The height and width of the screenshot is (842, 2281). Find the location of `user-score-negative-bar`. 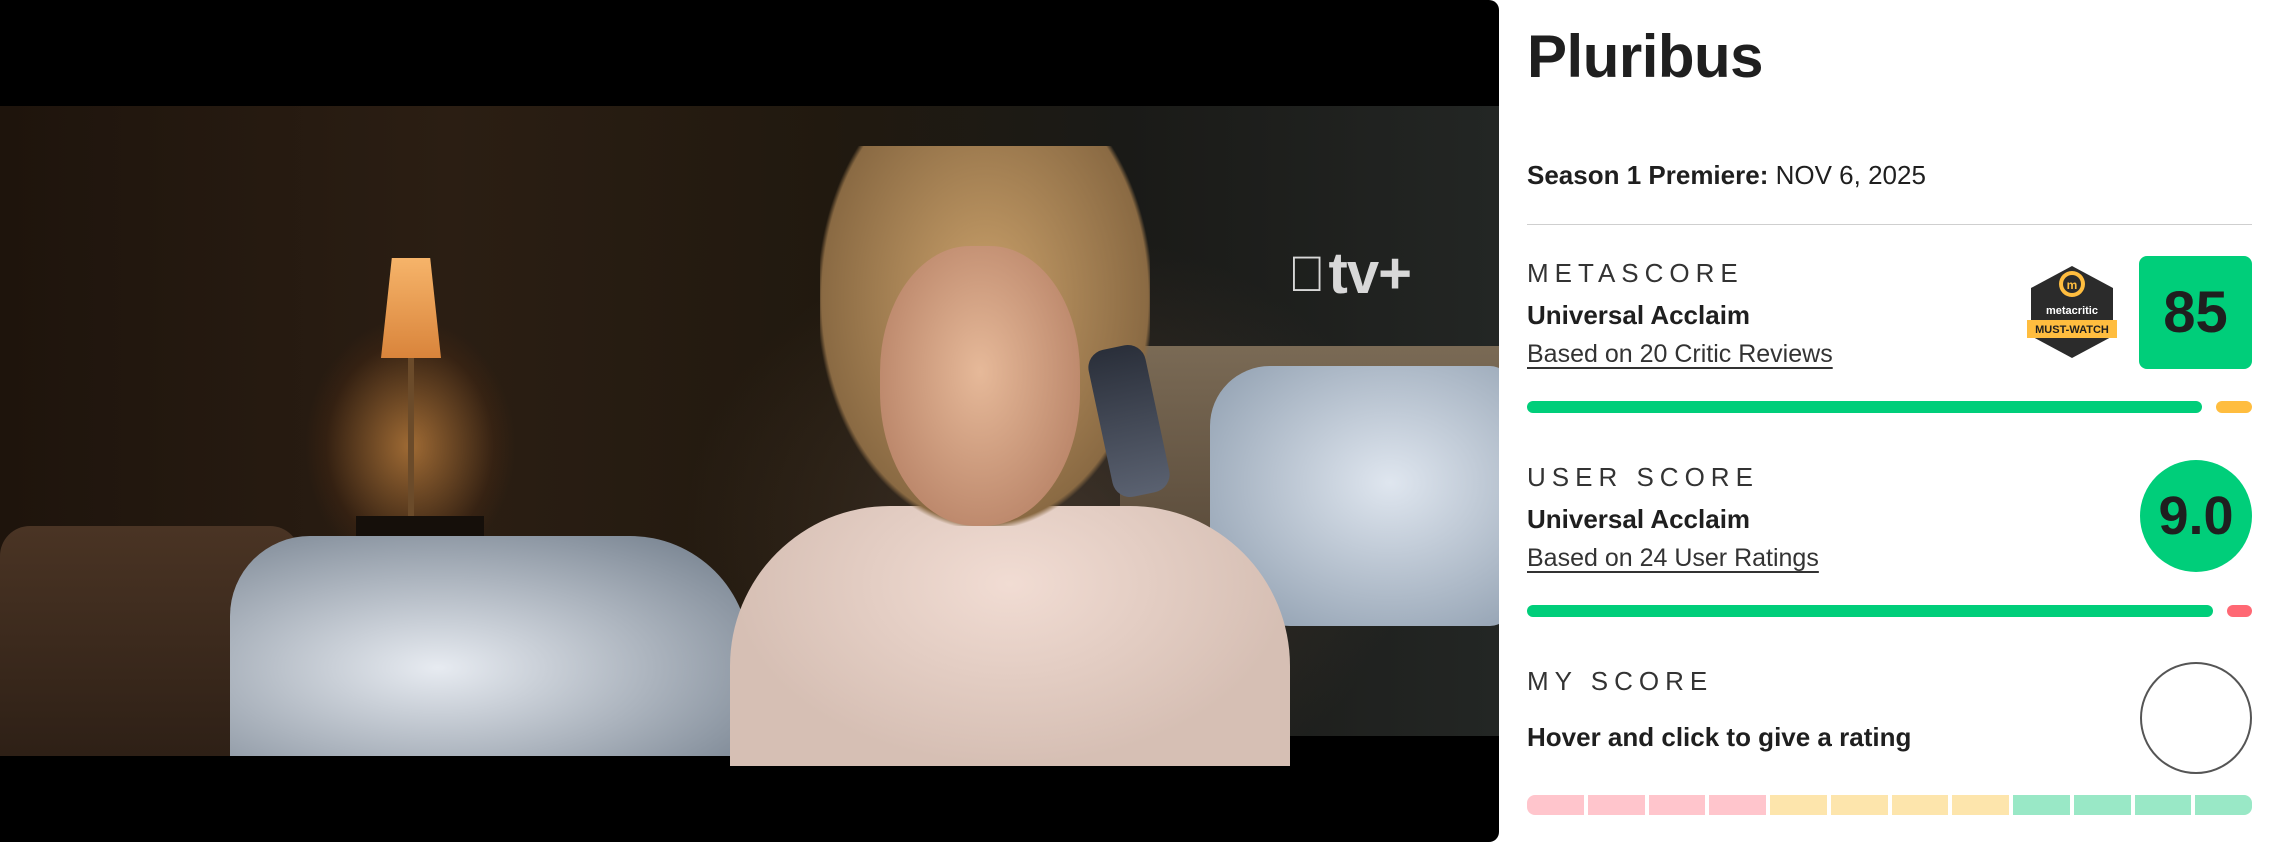

user-score-negative-bar is located at coordinates (2239, 611).